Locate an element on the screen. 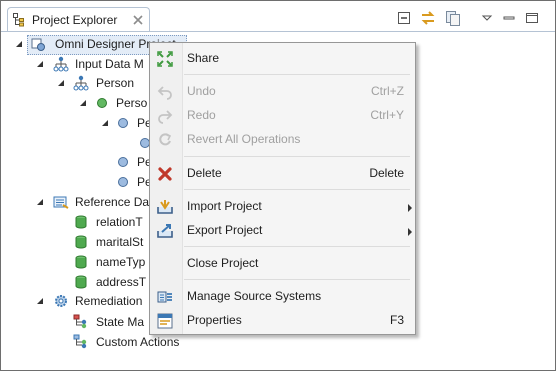 The width and height of the screenshot is (556, 371). tree-item-custom-actions: Custom Actions is located at coordinates (101, 342).